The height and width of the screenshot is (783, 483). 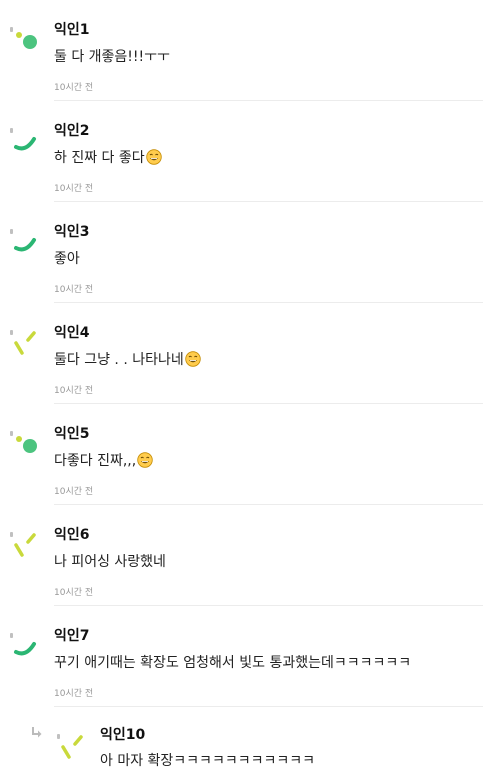 I want to click on comment-text: 둘 다 개좋음!!!ㅜㅜ, so click(x=112, y=56).